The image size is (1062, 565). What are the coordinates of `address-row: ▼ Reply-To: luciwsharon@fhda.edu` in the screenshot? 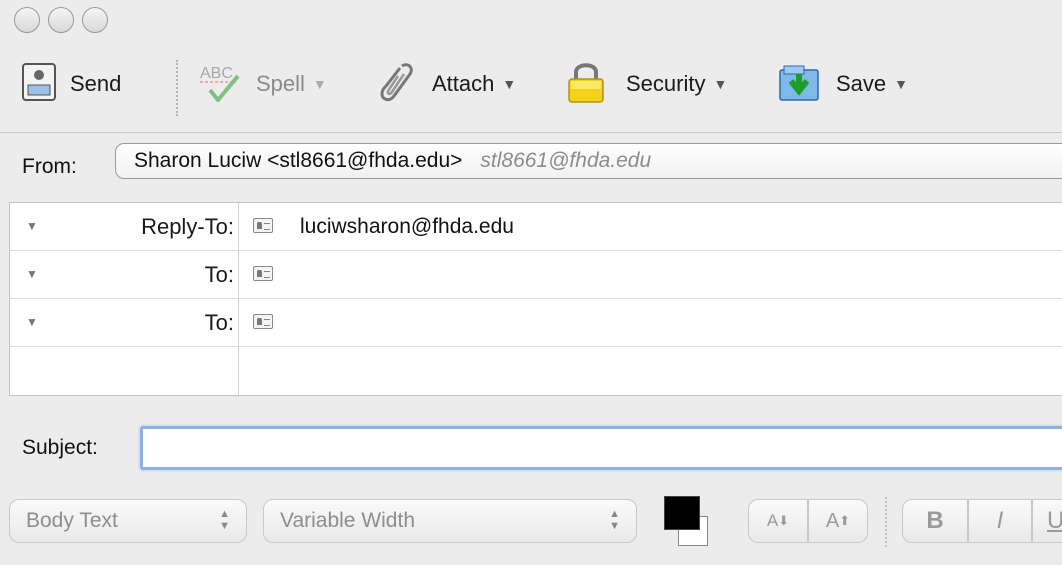 It's located at (536, 227).